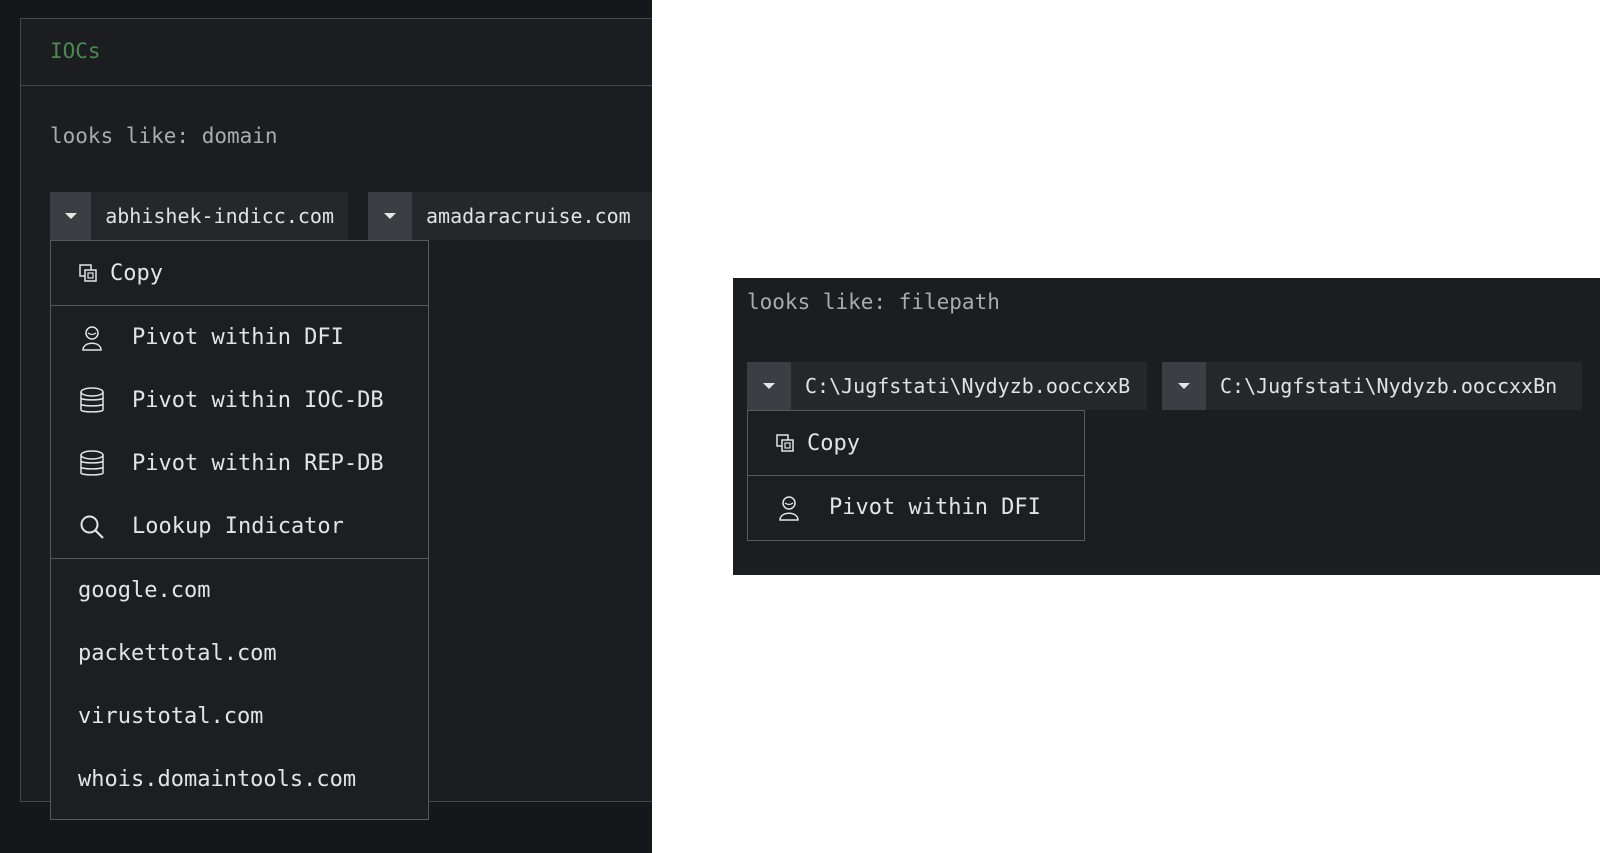  Describe the element at coordinates (239, 653) in the screenshot. I see `link-packettotal: packettotal.com` at that location.